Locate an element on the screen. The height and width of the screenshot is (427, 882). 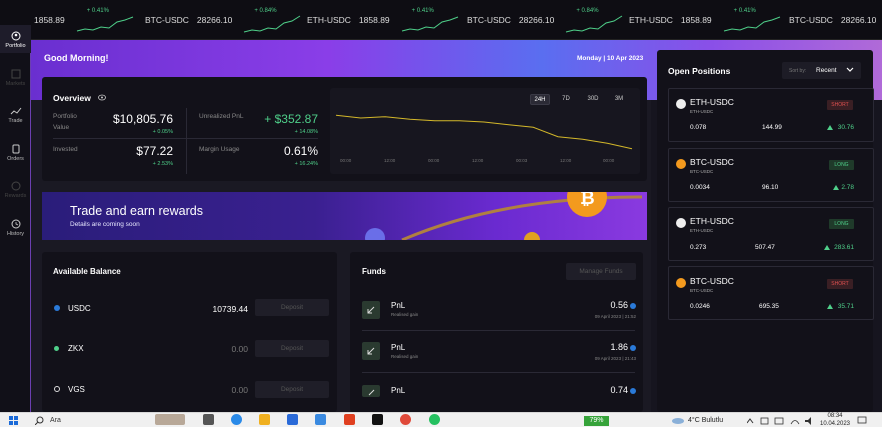
sidebar-item-rewards: Rewards is located at coordinates (15, 190).